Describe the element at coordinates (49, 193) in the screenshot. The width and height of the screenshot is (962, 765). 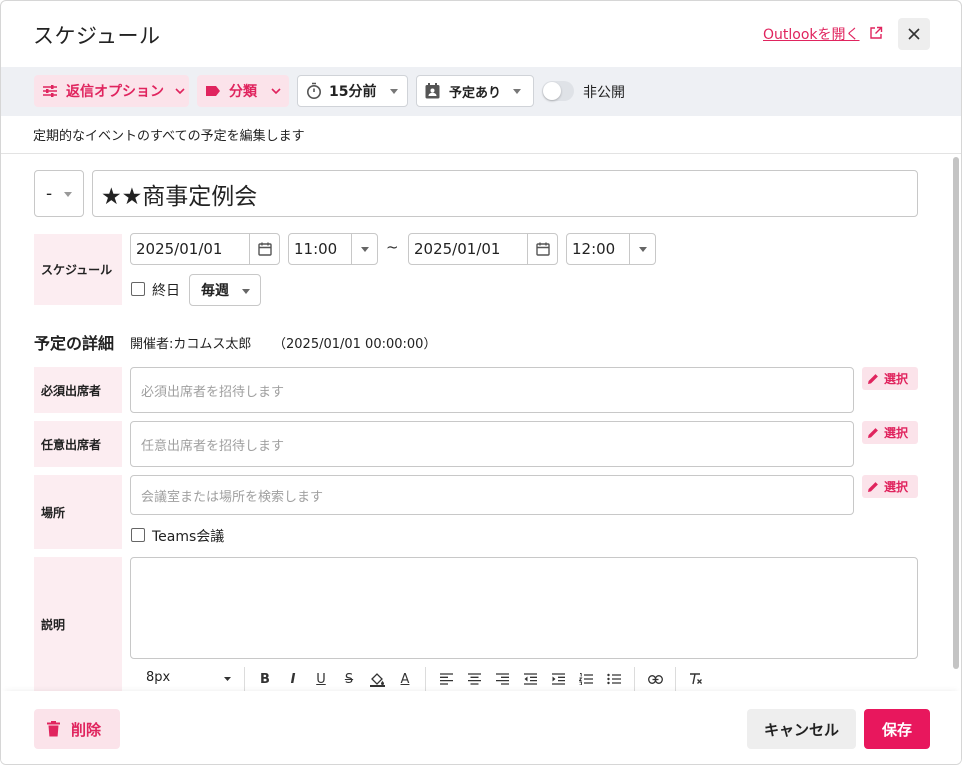
I see `priority-value: -` at that location.